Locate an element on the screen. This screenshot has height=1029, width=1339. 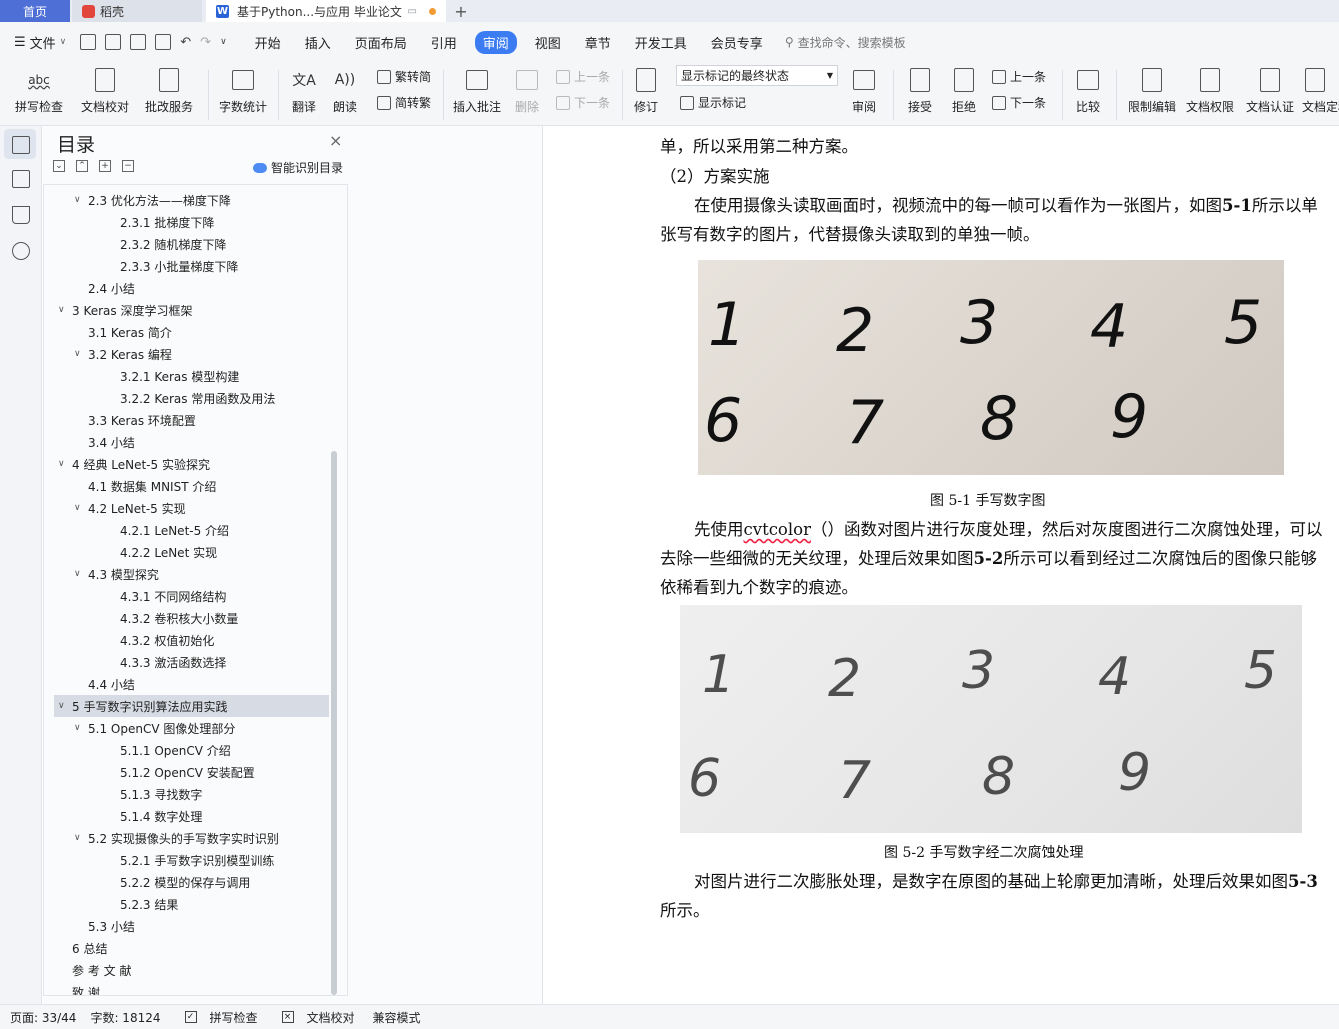
close-icon: × is located at coordinates (335, 140).